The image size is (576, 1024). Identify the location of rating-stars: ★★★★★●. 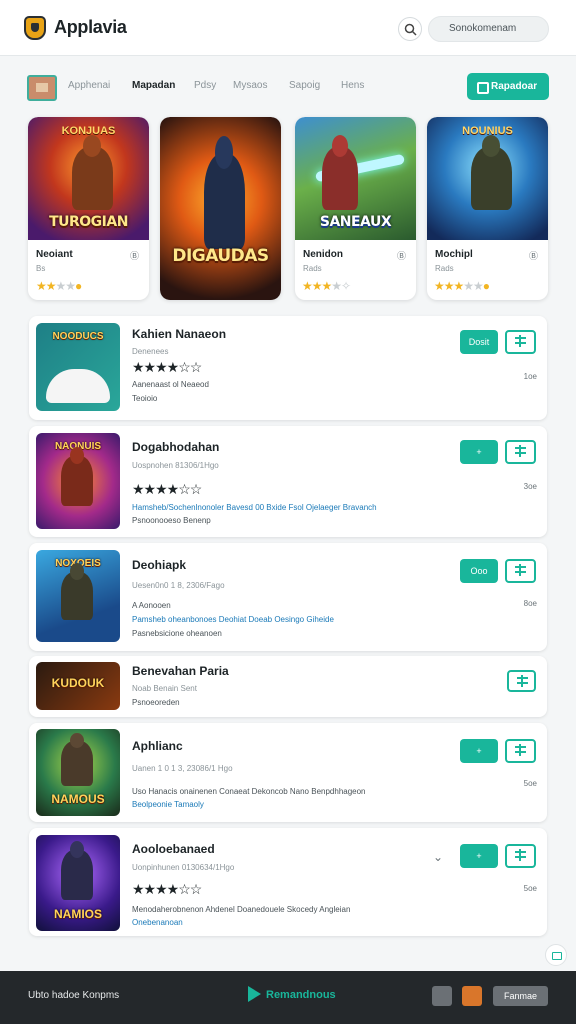
(462, 286).